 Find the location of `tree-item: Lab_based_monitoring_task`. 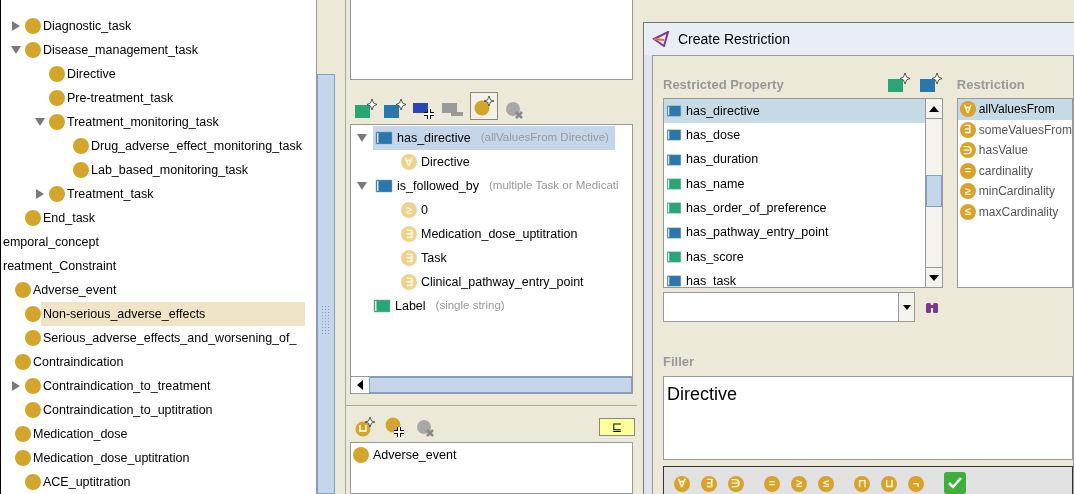

tree-item: Lab_based_monitoring_task is located at coordinates (170, 170).